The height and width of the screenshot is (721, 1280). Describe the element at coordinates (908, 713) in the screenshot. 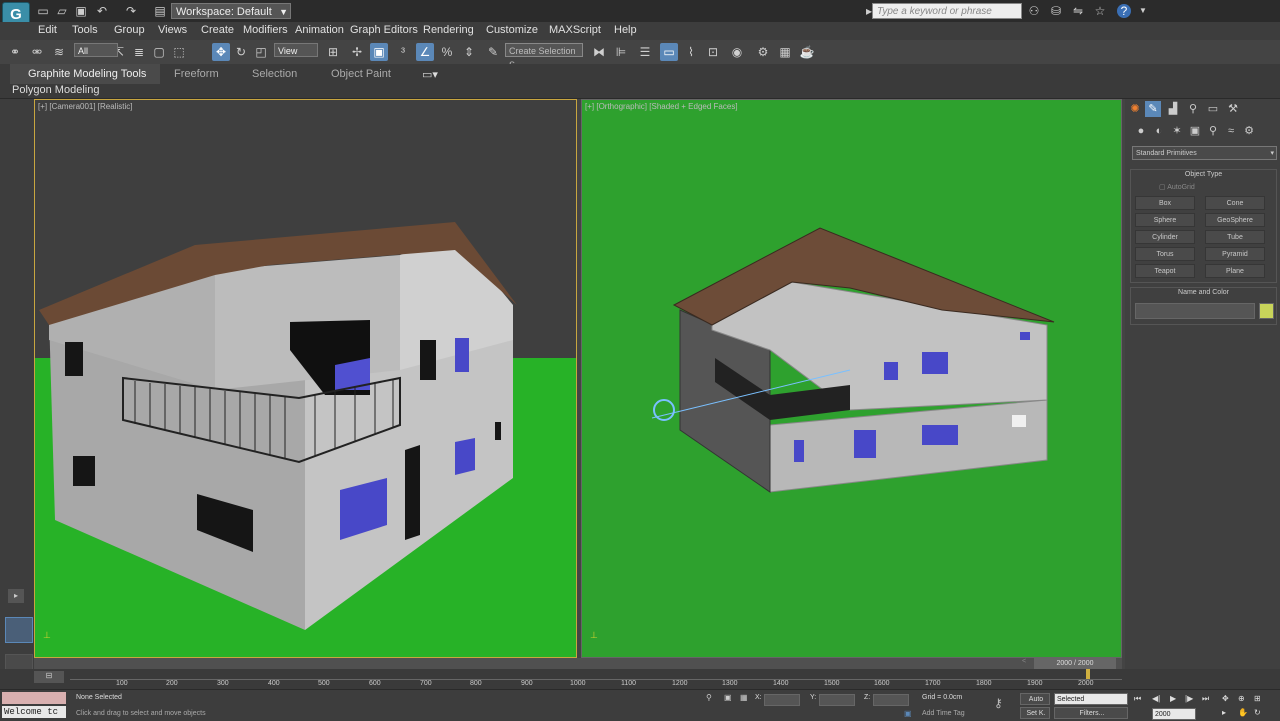

I see `time-tag-icon: ▣` at that location.